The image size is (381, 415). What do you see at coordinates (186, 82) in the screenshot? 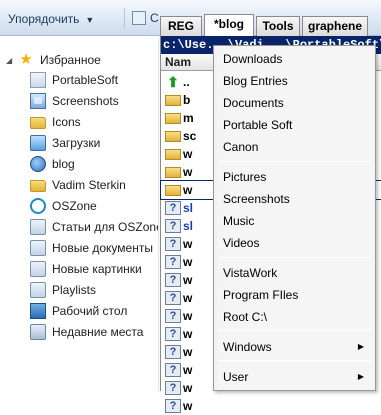
I see `file-name: ..` at bounding box center [186, 82].